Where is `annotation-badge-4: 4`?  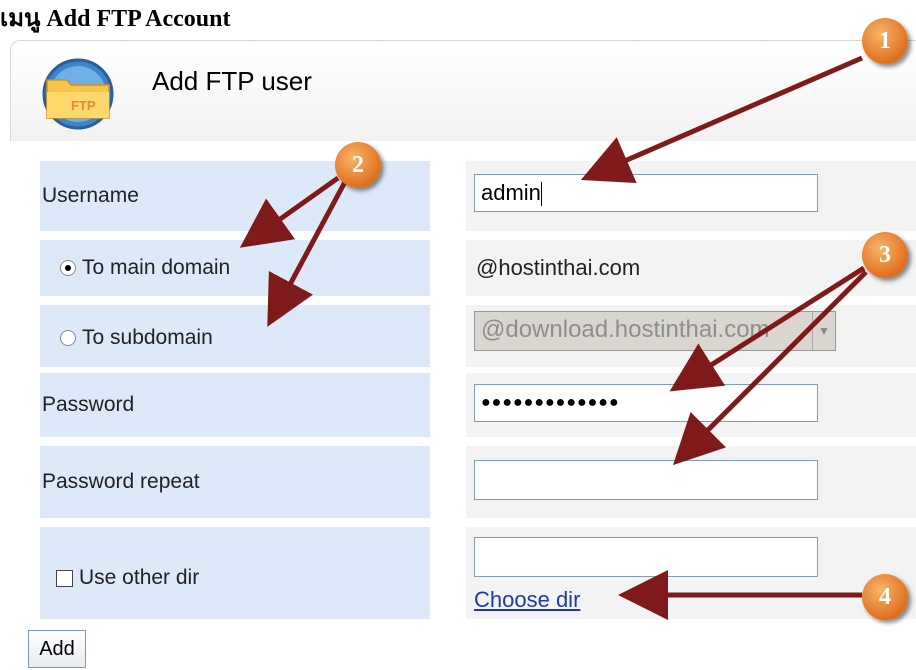 annotation-badge-4: 4 is located at coordinates (885, 597).